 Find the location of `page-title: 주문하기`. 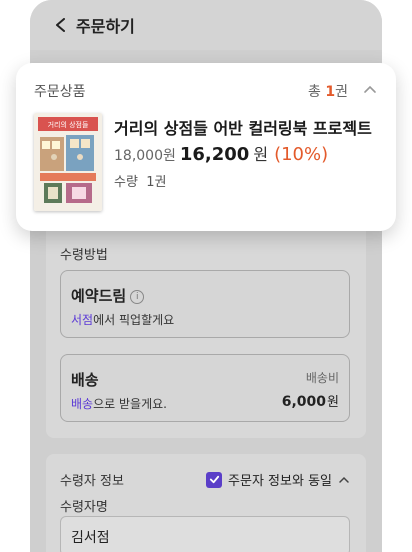

page-title: 주문하기 is located at coordinates (105, 26).